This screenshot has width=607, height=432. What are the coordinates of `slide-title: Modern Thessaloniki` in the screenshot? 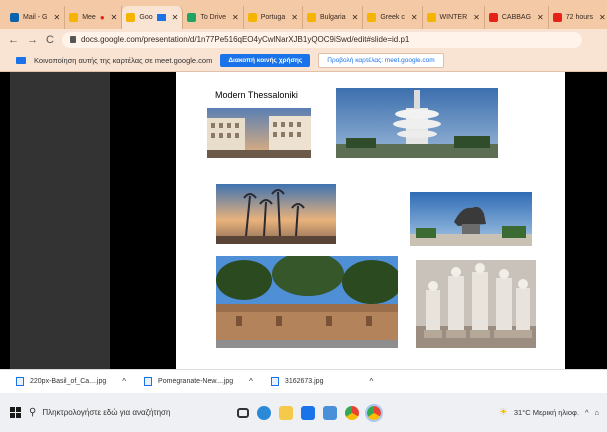 It's located at (256, 95).